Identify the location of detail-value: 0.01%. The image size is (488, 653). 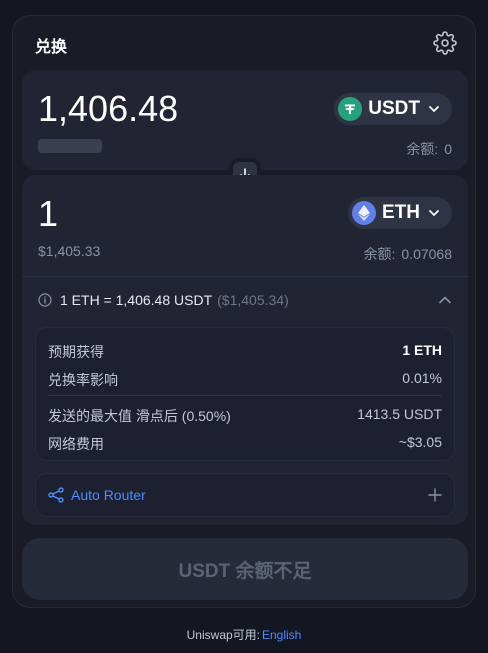
(422, 378).